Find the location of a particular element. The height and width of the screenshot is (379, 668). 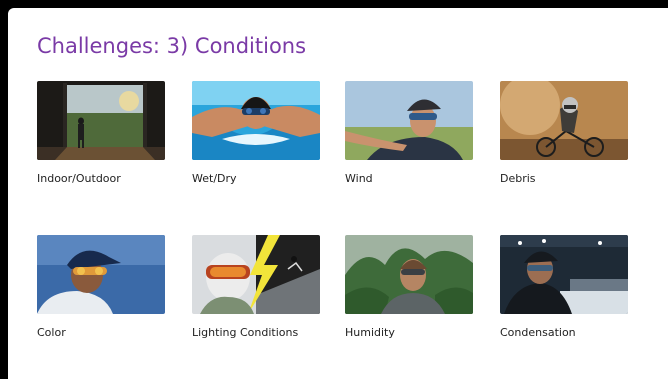

condition-label: Condensation is located at coordinates (538, 332).